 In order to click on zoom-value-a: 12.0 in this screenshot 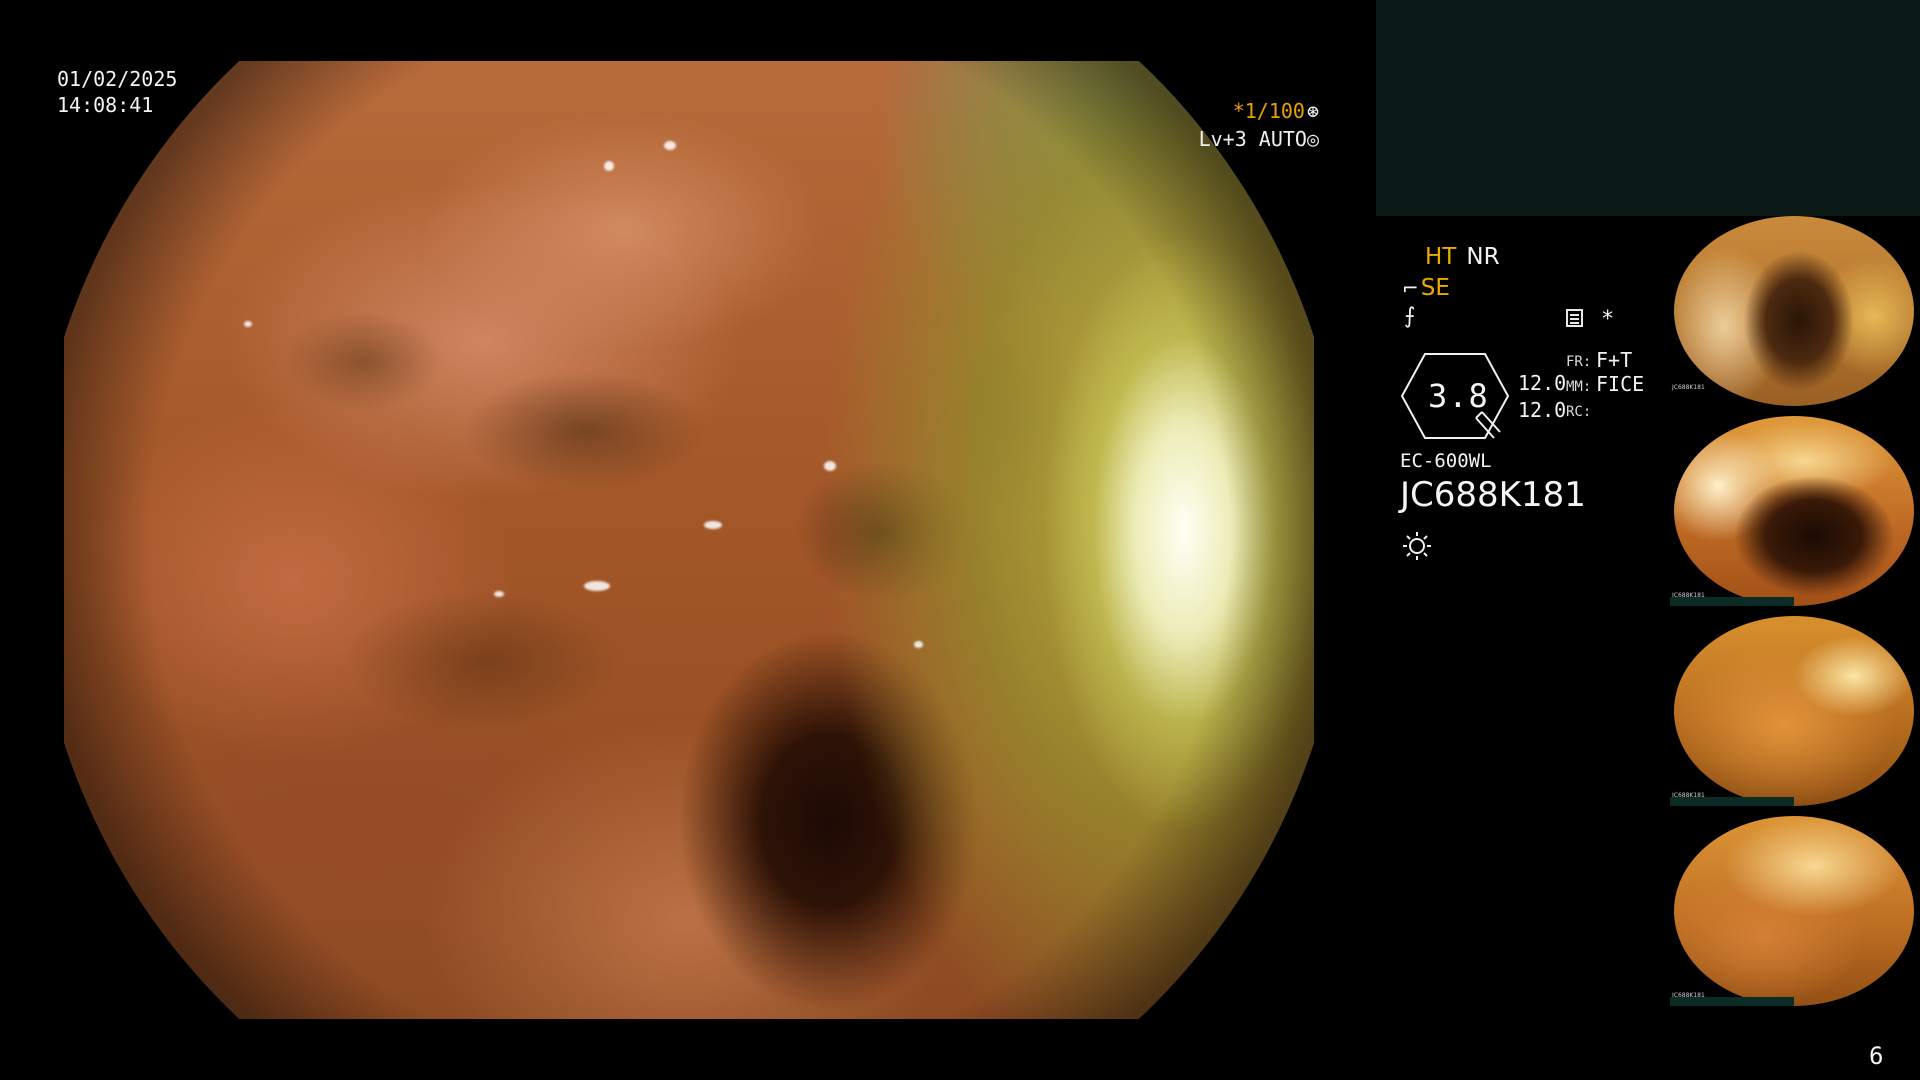, I will do `click(1542, 383)`.